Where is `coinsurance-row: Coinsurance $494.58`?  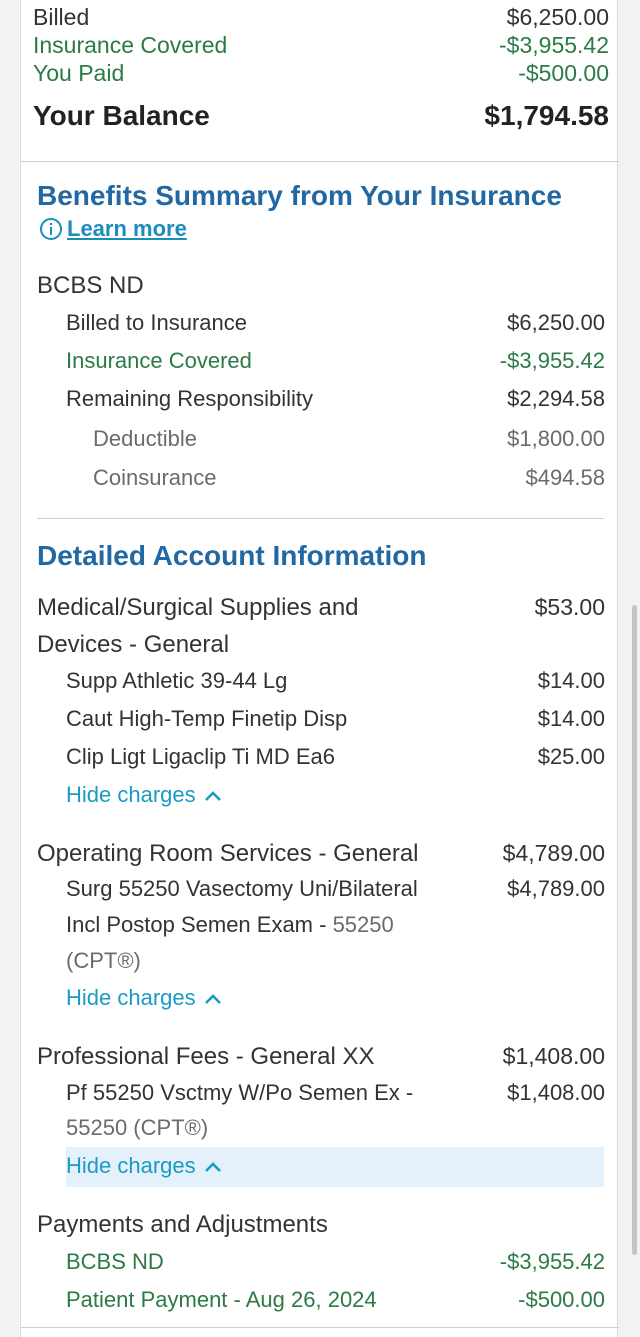
coinsurance-row: Coinsurance $494.58 is located at coordinates (320, 483).